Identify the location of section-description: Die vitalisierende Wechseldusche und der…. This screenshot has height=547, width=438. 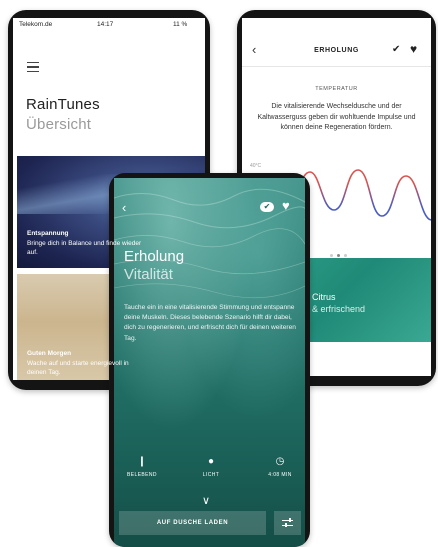
(336, 117).